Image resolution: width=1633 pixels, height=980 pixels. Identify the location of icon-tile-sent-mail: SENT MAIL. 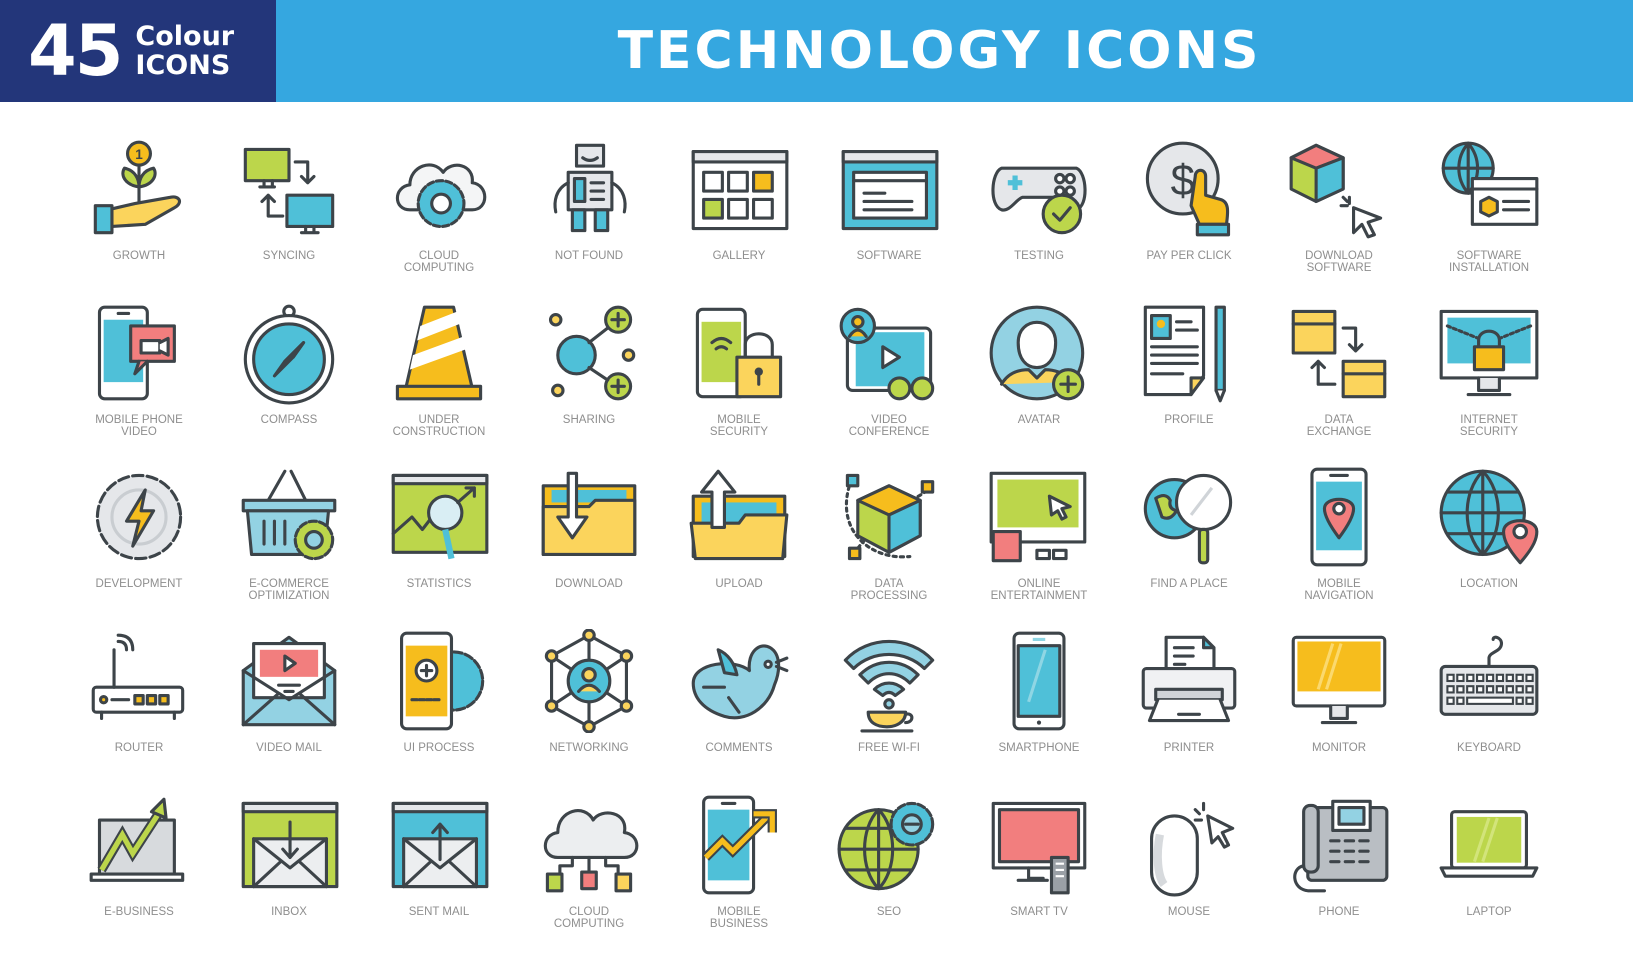
(439, 872).